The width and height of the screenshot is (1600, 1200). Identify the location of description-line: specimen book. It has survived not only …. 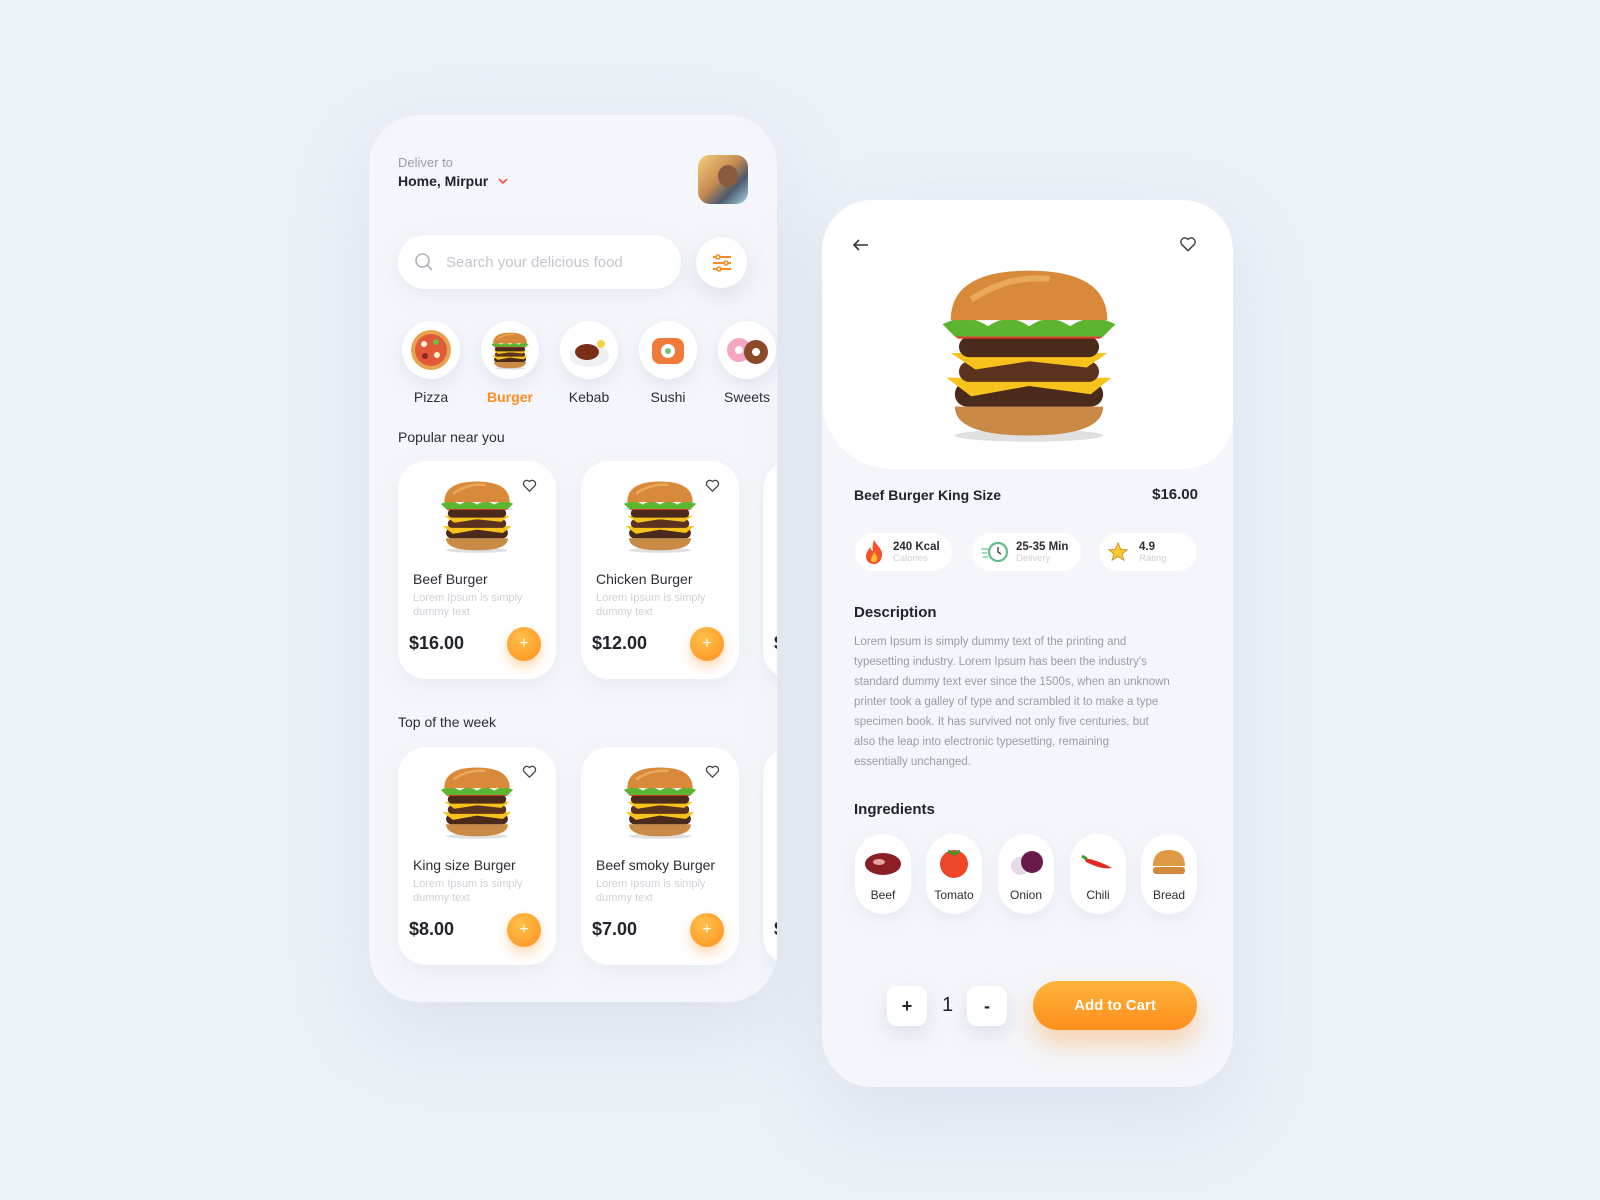
(1001, 722).